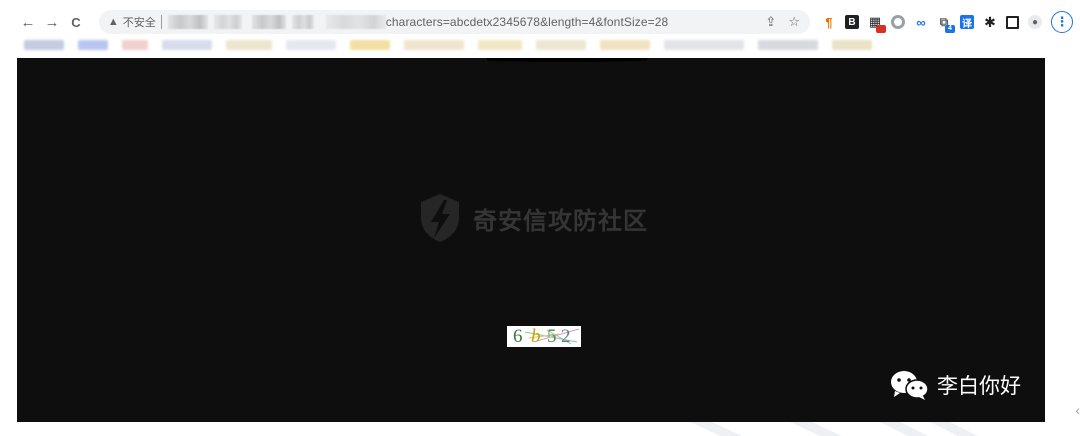 This screenshot has width=1080, height=436. I want to click on pilcrow-icon: ¶, so click(829, 22).